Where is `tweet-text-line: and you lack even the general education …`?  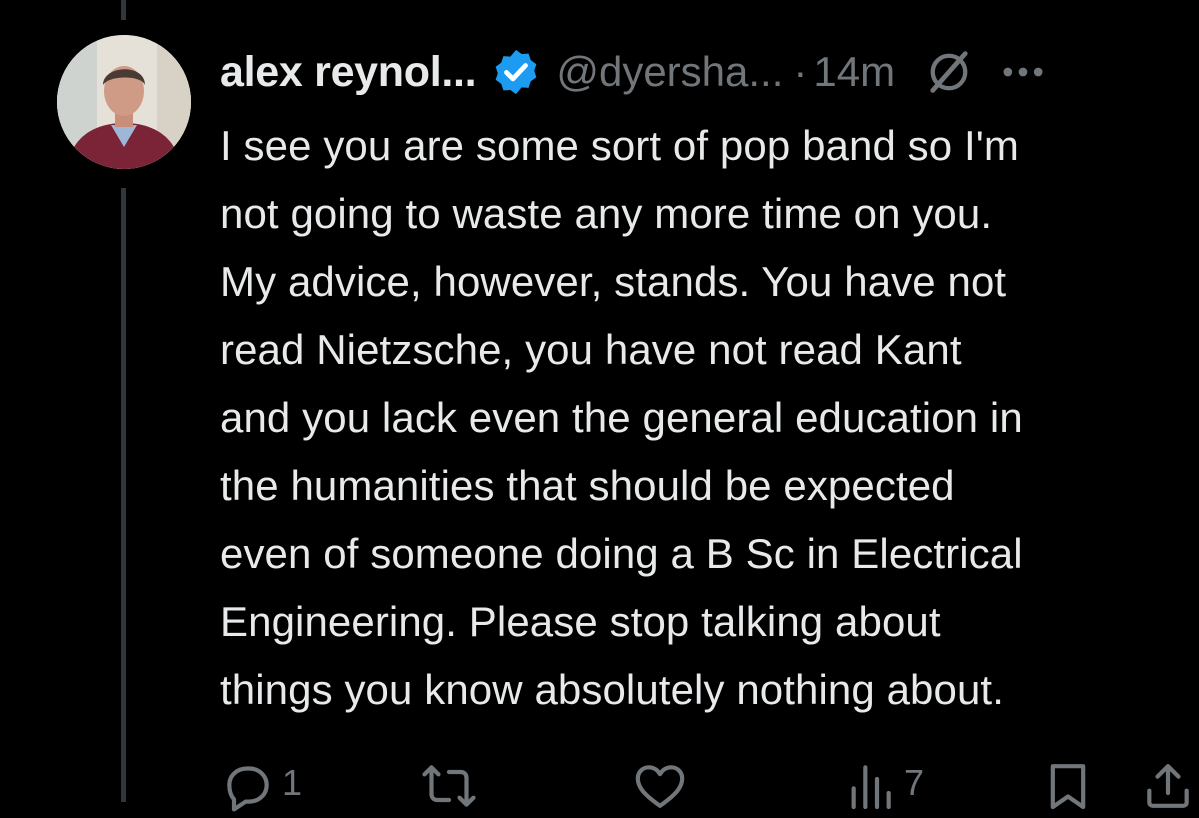 tweet-text-line: and you lack even the general education … is located at coordinates (621, 417).